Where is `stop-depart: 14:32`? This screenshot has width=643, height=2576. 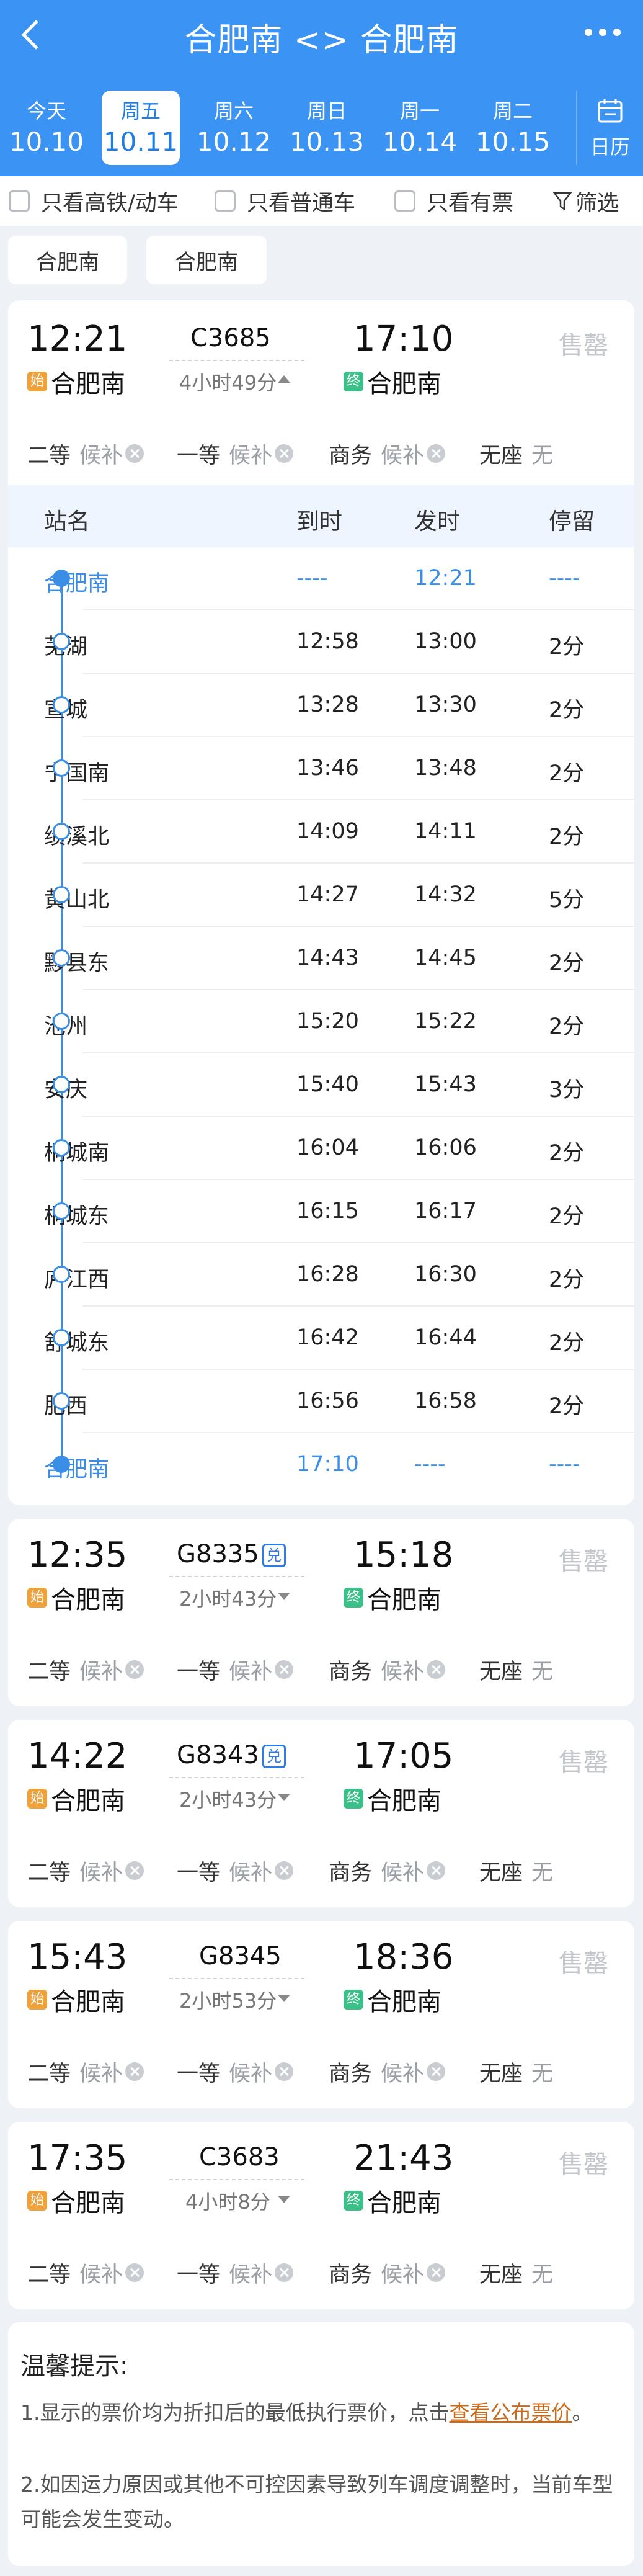 stop-depart: 14:32 is located at coordinates (445, 894).